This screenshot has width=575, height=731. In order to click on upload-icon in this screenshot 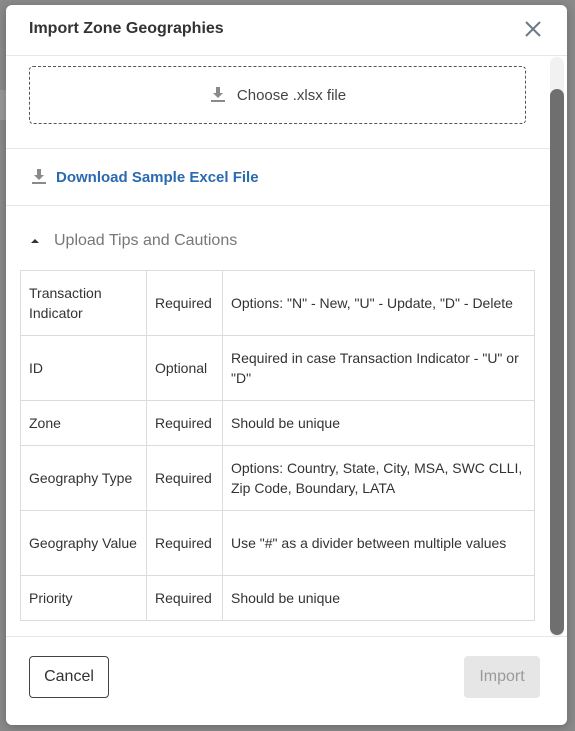, I will do `click(217, 94)`.